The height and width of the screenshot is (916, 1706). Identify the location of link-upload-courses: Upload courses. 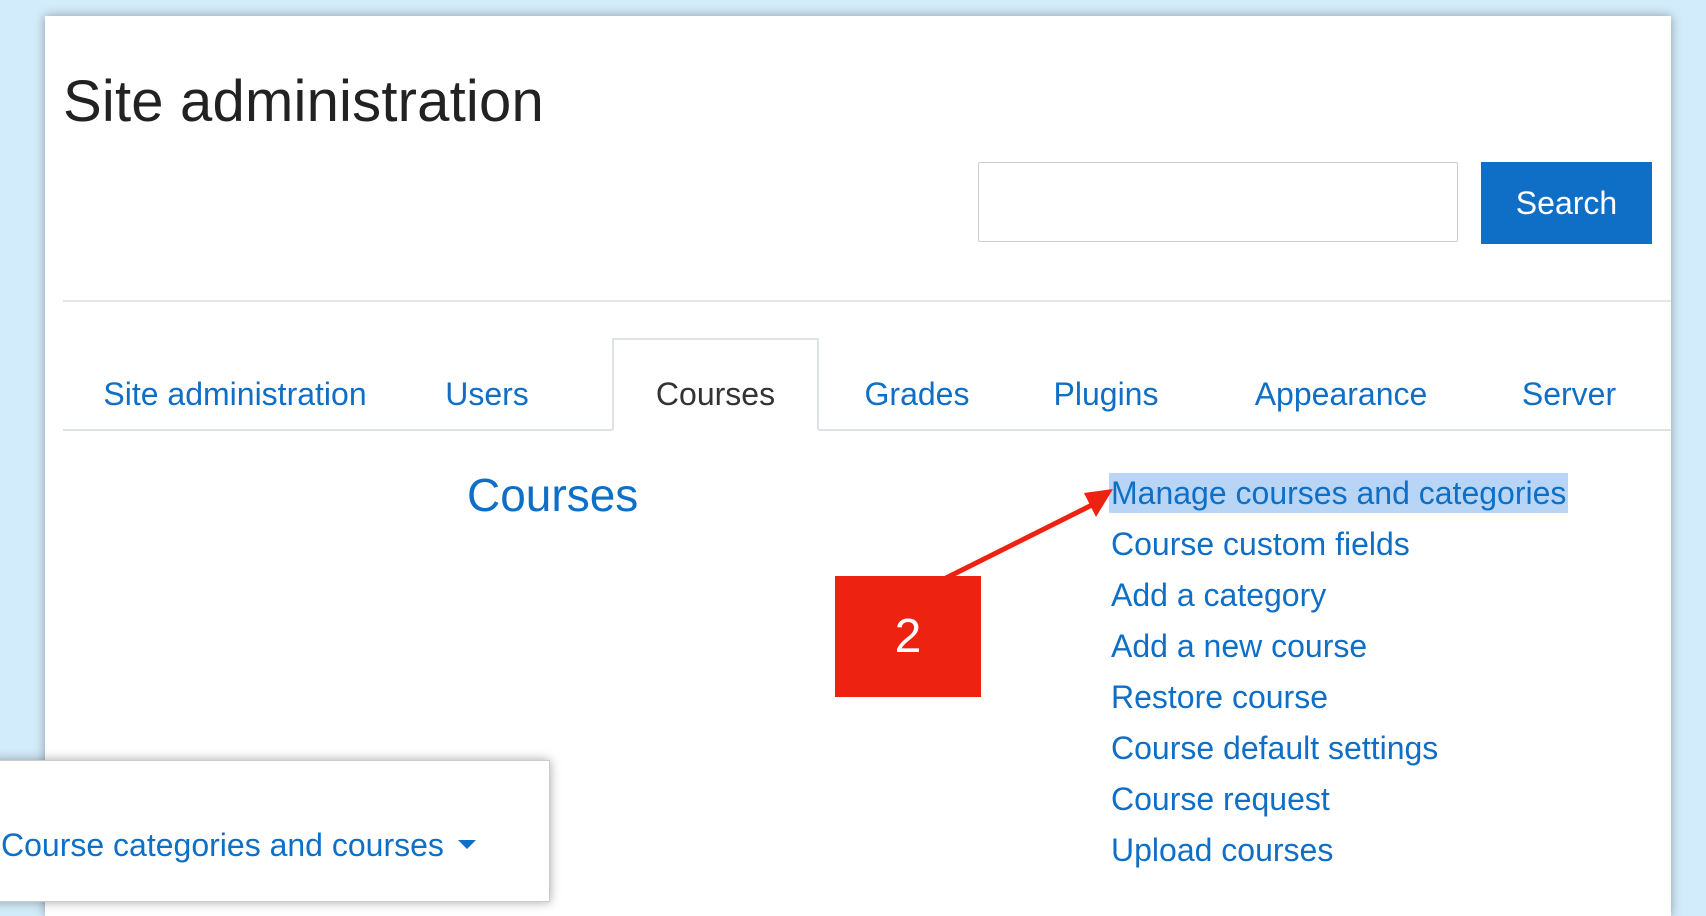
(1222, 850).